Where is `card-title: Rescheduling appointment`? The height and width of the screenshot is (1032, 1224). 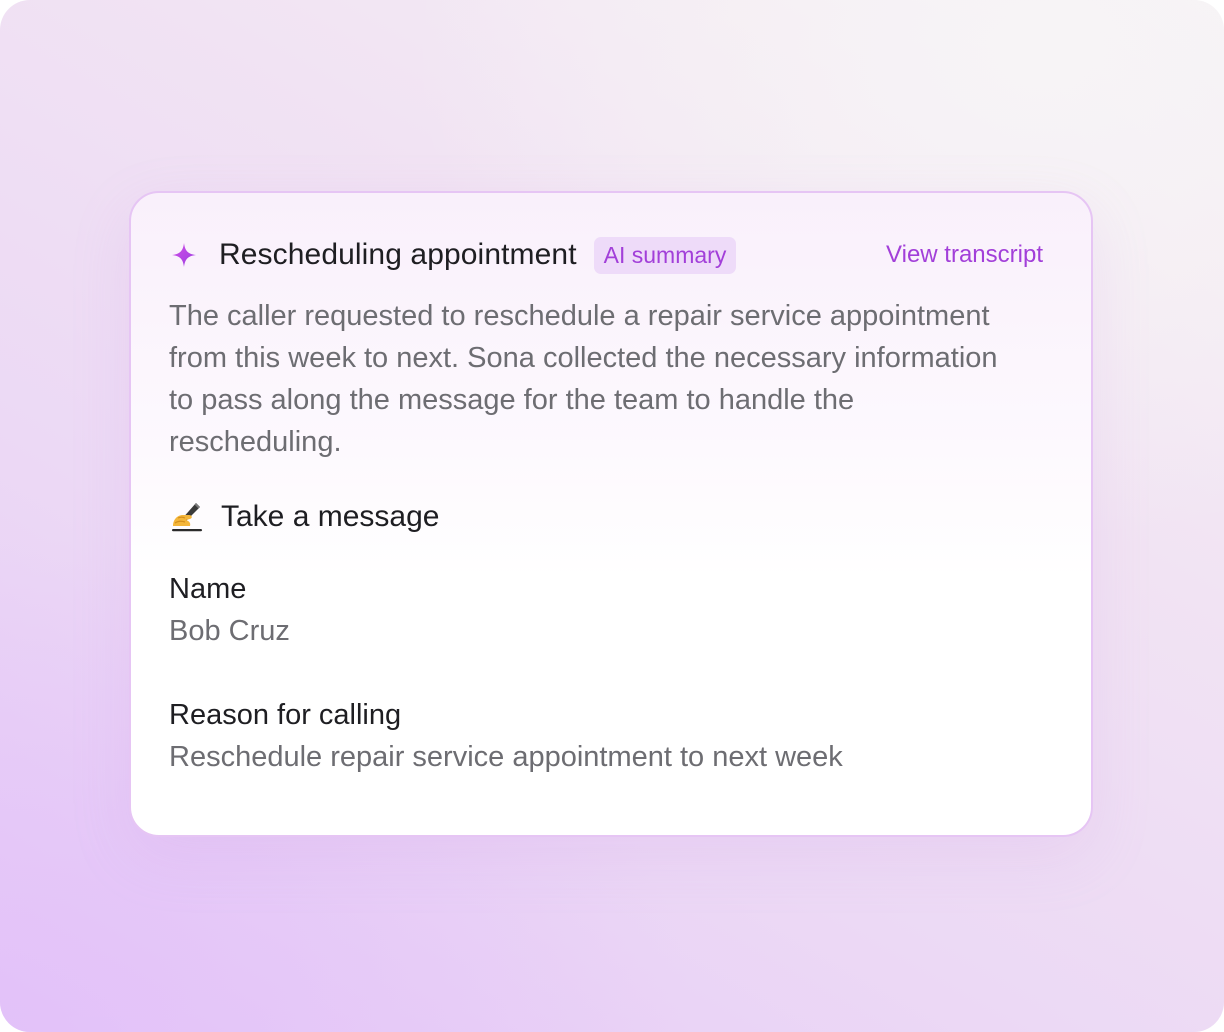 card-title: Rescheduling appointment is located at coordinates (398, 254).